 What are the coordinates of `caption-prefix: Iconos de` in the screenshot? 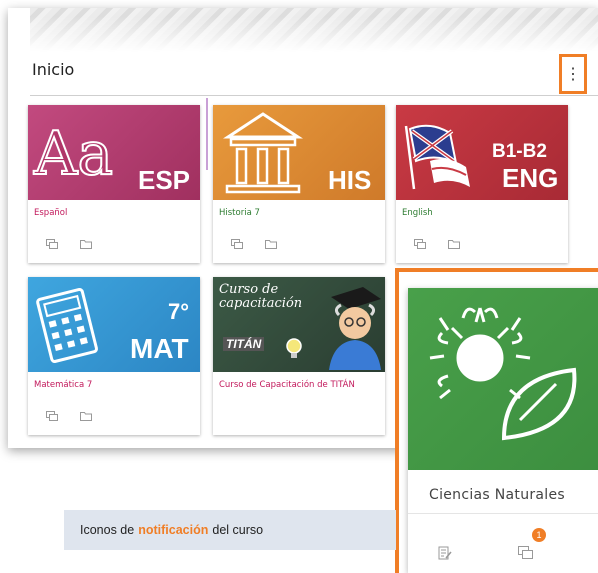 It's located at (107, 530).